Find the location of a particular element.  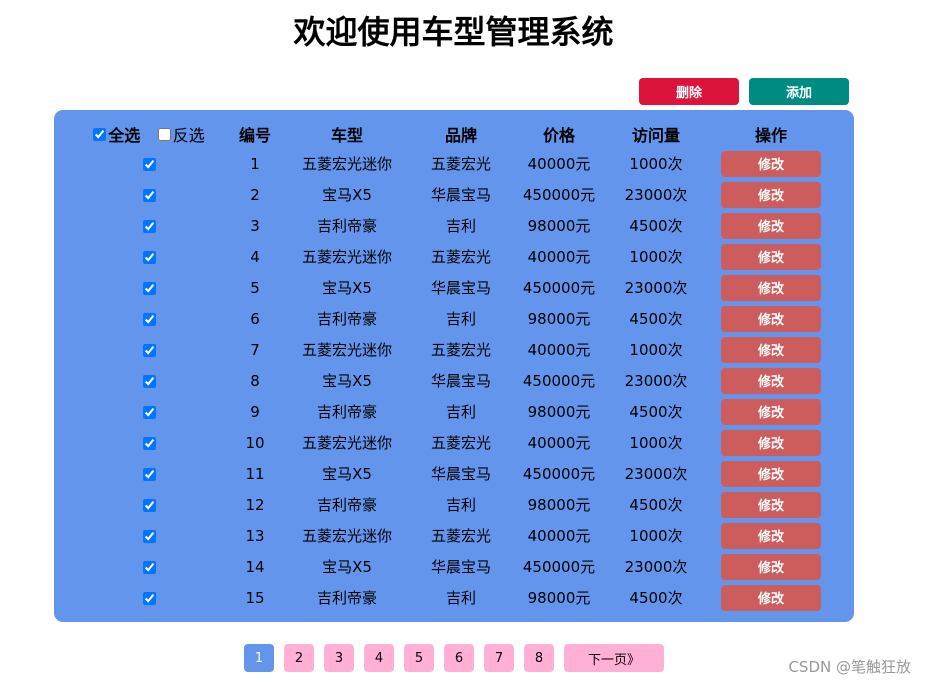

header-actions: 操作 is located at coordinates (770, 135).